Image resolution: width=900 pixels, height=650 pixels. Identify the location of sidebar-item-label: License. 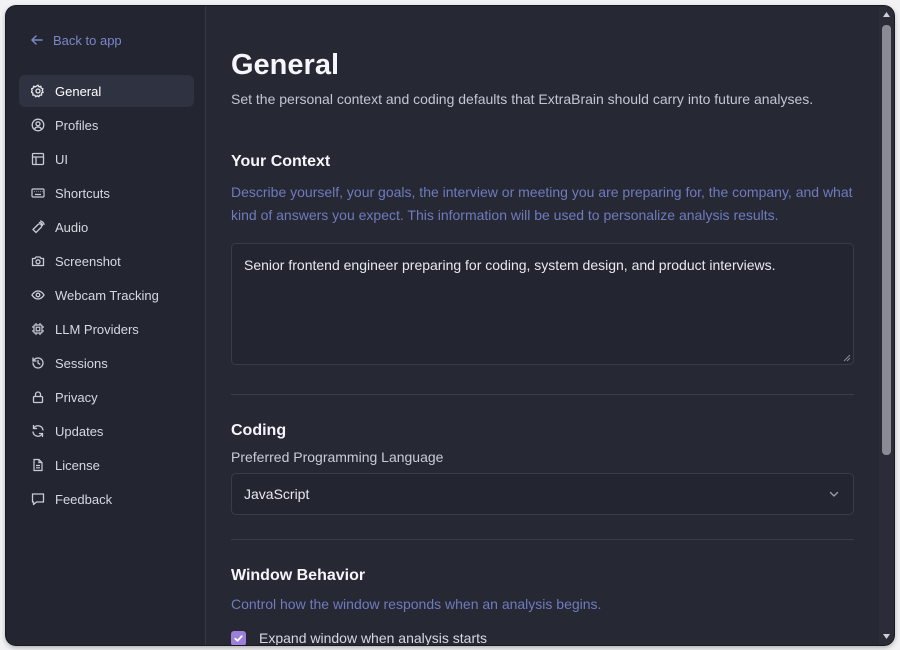
(77, 465).